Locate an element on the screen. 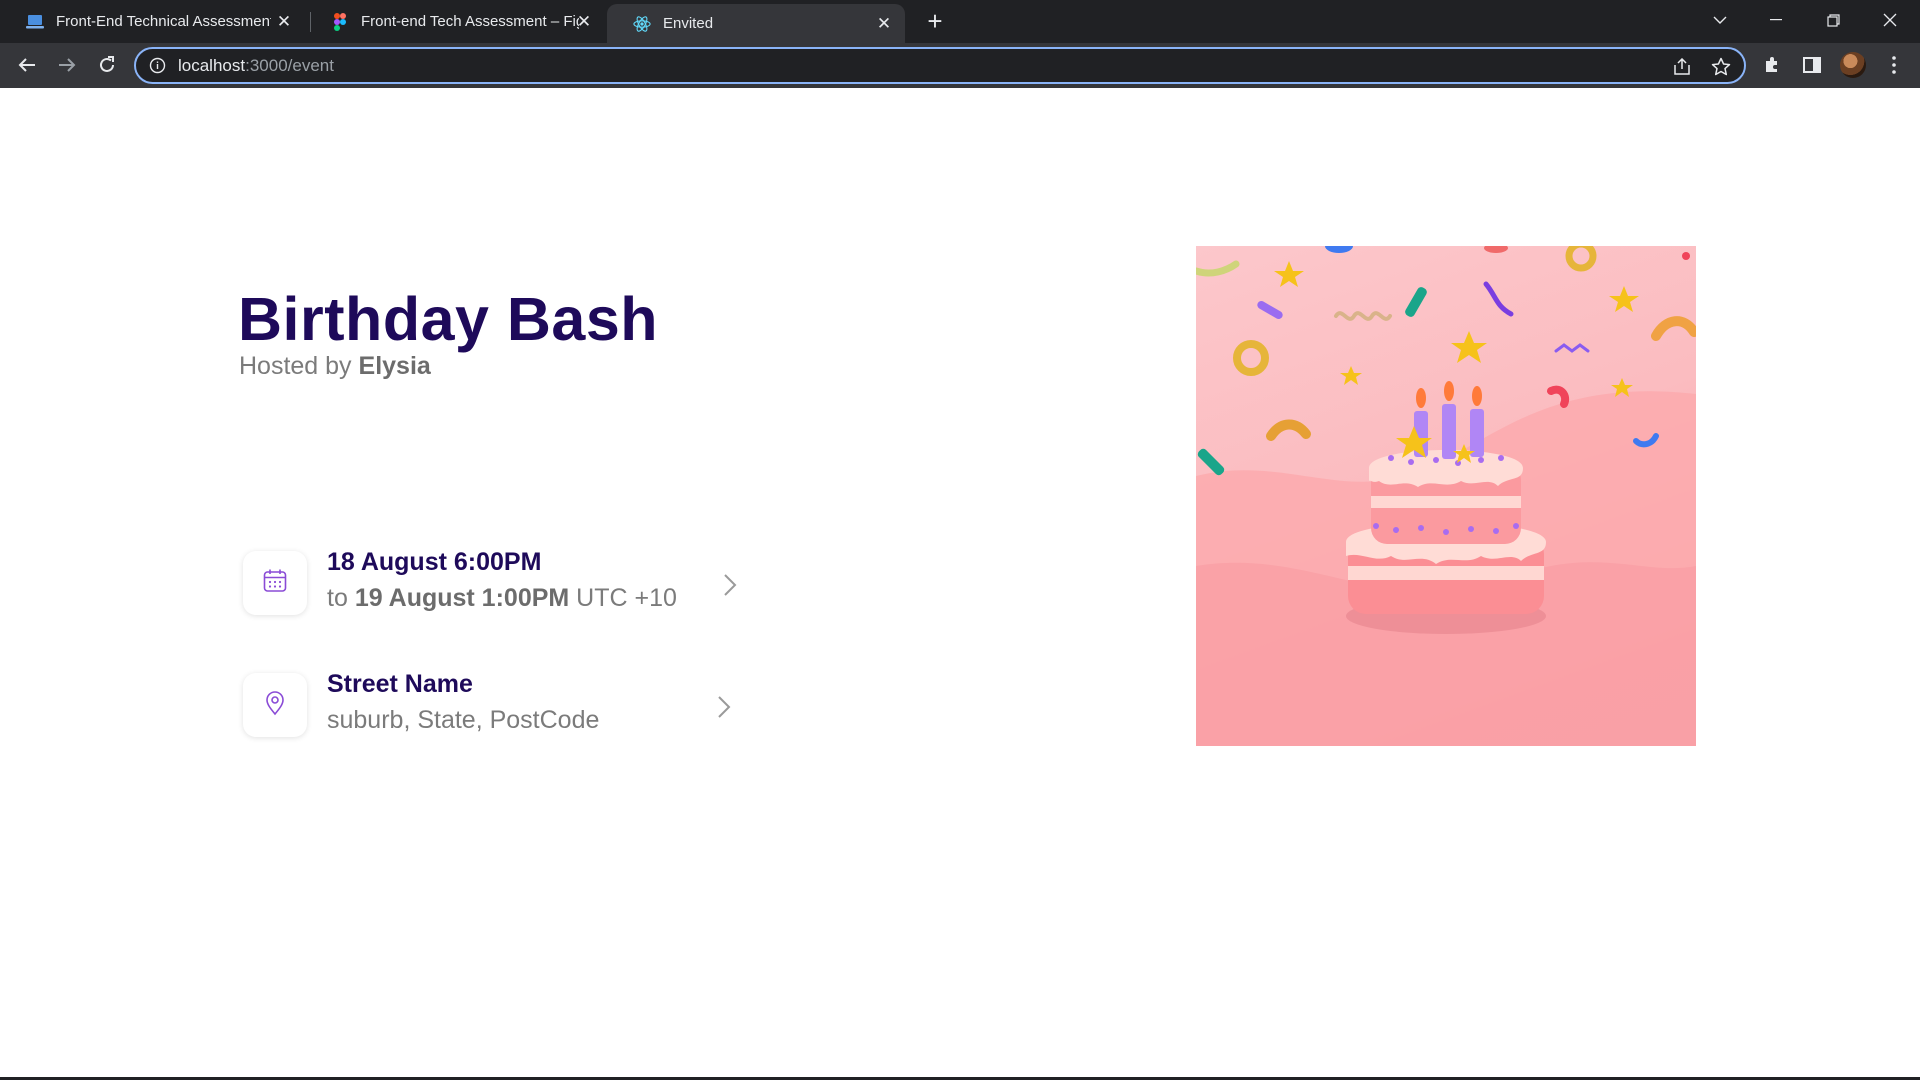 This screenshot has width=1920, height=1080. location-pin-icon is located at coordinates (275, 705).